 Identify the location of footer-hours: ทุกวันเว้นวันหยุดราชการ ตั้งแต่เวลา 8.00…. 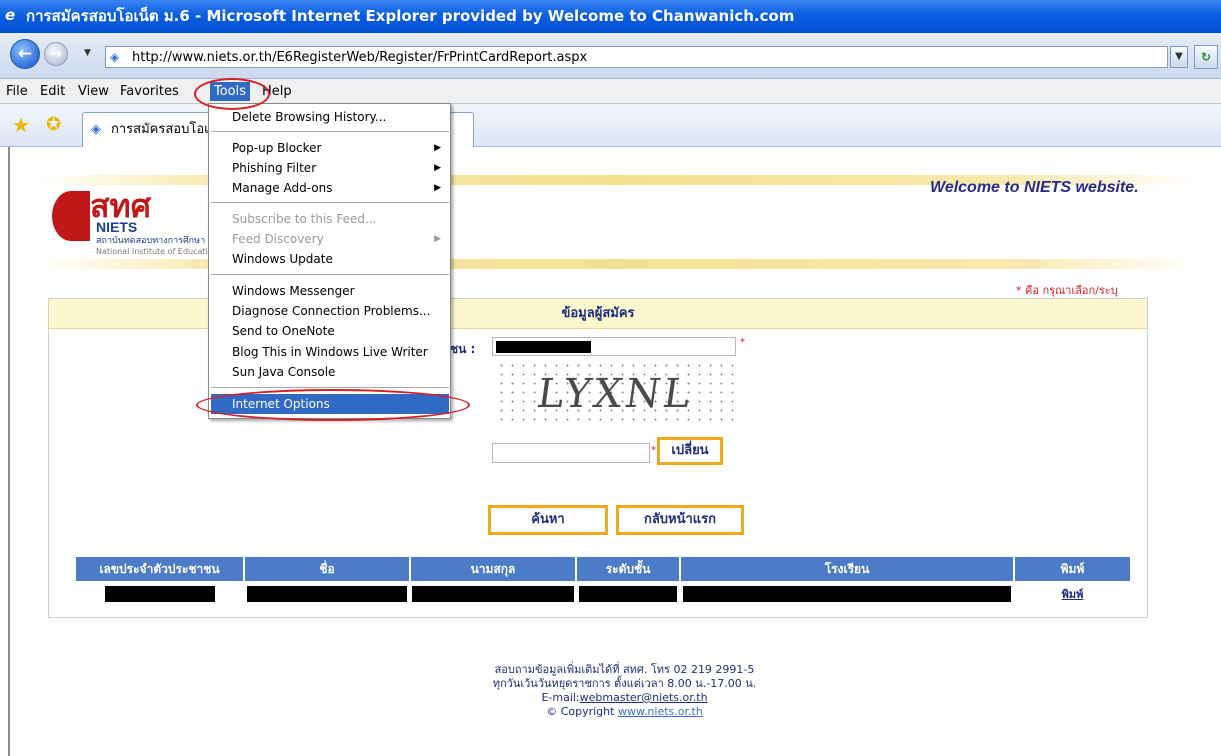
(624, 683).